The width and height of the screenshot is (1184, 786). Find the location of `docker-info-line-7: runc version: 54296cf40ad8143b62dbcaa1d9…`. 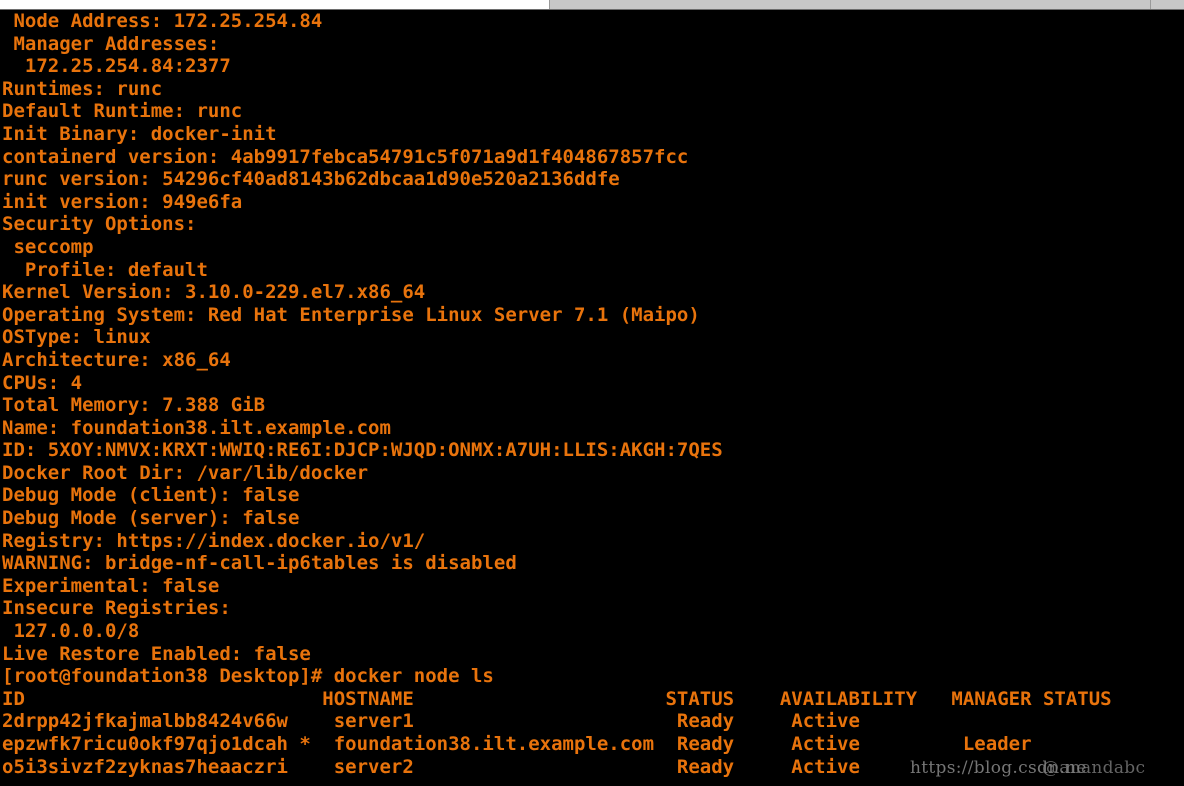

docker-info-line-7: runc version: 54296cf40ad8143b62dbcaa1d9… is located at coordinates (311, 179).